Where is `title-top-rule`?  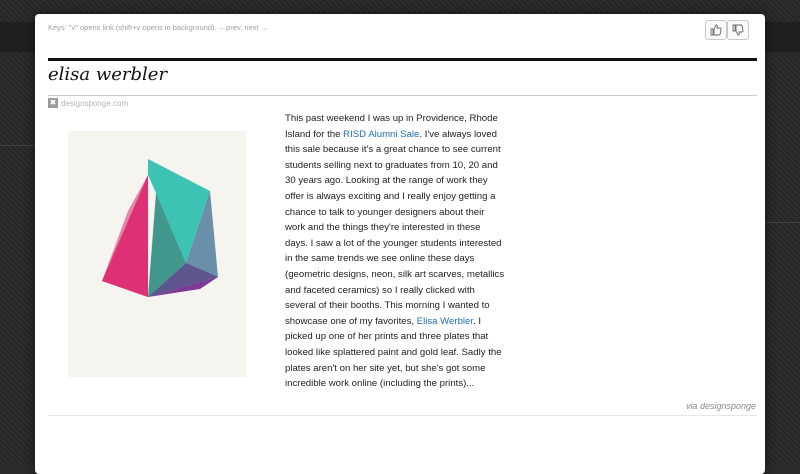 title-top-rule is located at coordinates (402, 59).